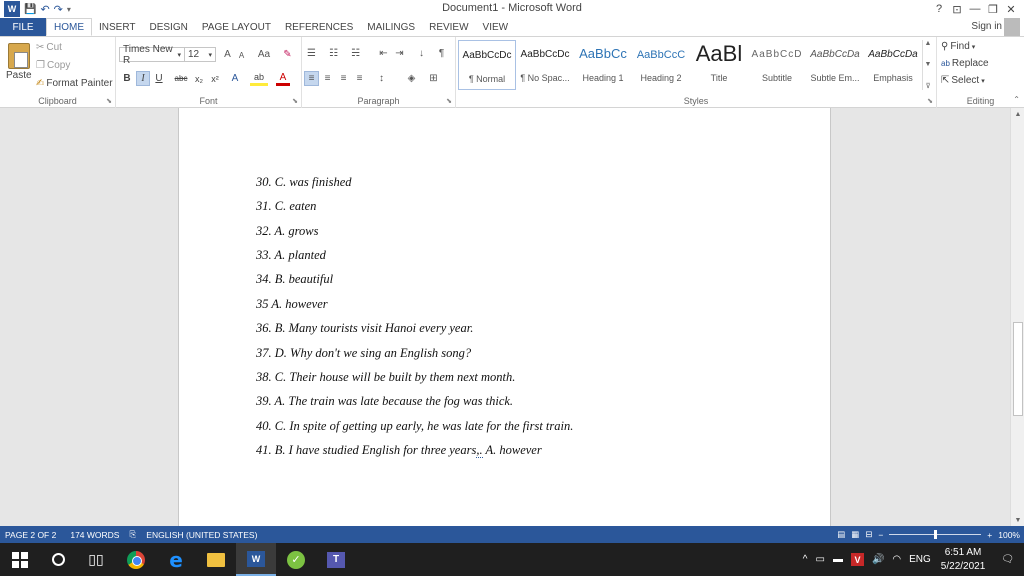 The image size is (1024, 576). I want to click on decrease-indent-button: ⇤, so click(383, 53).